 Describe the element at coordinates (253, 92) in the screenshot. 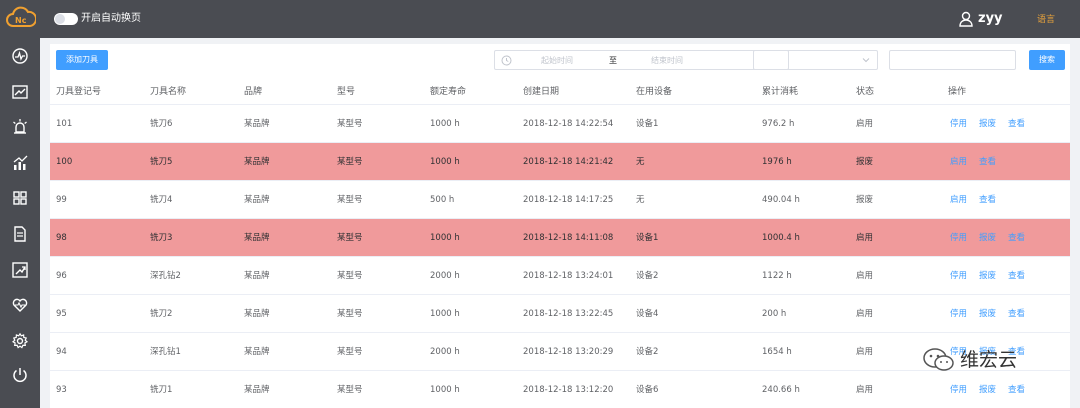

I see `col-header-brand: 品牌` at that location.